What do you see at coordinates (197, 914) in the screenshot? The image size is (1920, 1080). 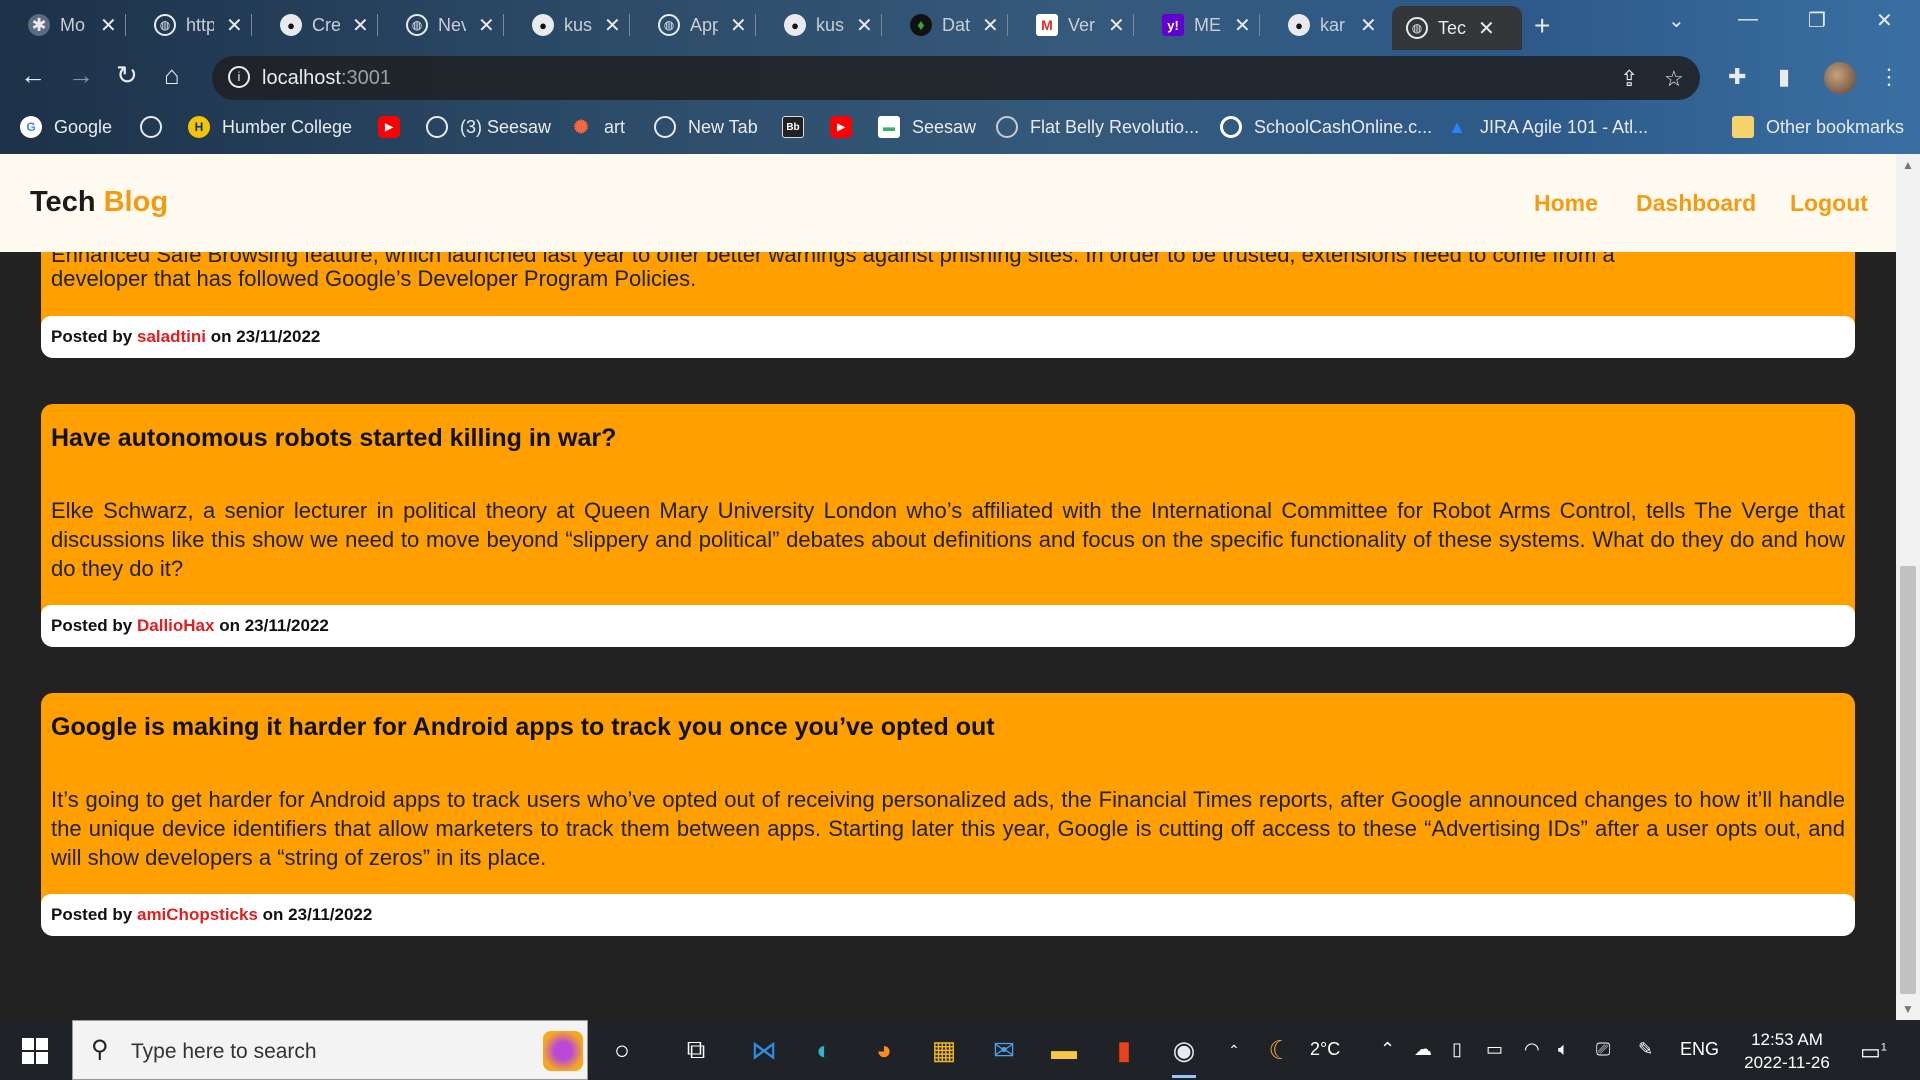 I see `post-author: amiChopsticks` at bounding box center [197, 914].